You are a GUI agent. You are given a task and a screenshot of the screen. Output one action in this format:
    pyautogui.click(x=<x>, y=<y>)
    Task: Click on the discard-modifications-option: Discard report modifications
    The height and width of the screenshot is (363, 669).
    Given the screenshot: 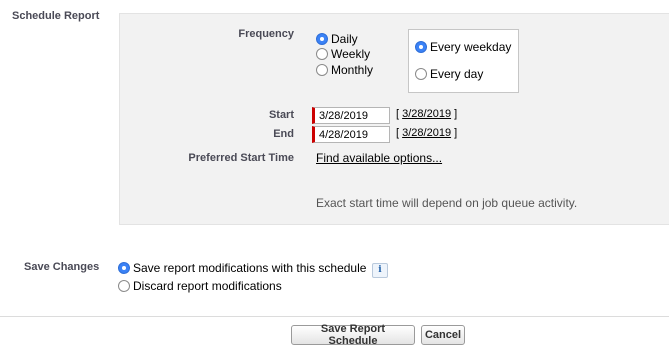 What is the action you would take?
    pyautogui.click(x=200, y=286)
    